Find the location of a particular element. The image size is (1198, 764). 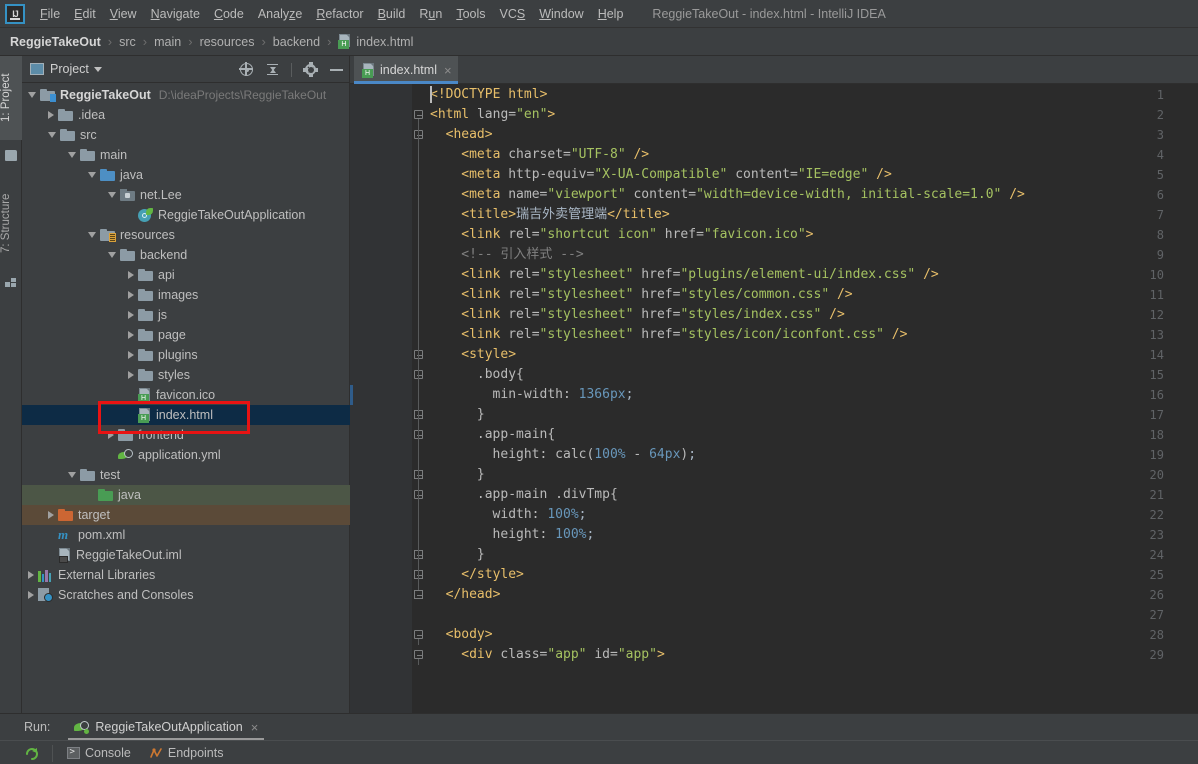

tree-node-net-lee: net.Lee is located at coordinates (186, 195).